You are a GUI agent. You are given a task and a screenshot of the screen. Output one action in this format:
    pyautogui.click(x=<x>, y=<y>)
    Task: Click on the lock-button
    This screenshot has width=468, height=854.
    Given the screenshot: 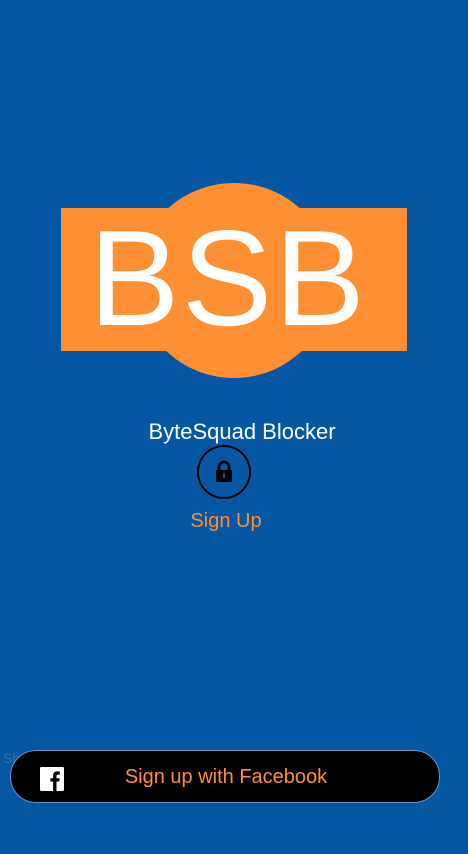 What is the action you would take?
    pyautogui.click(x=224, y=472)
    